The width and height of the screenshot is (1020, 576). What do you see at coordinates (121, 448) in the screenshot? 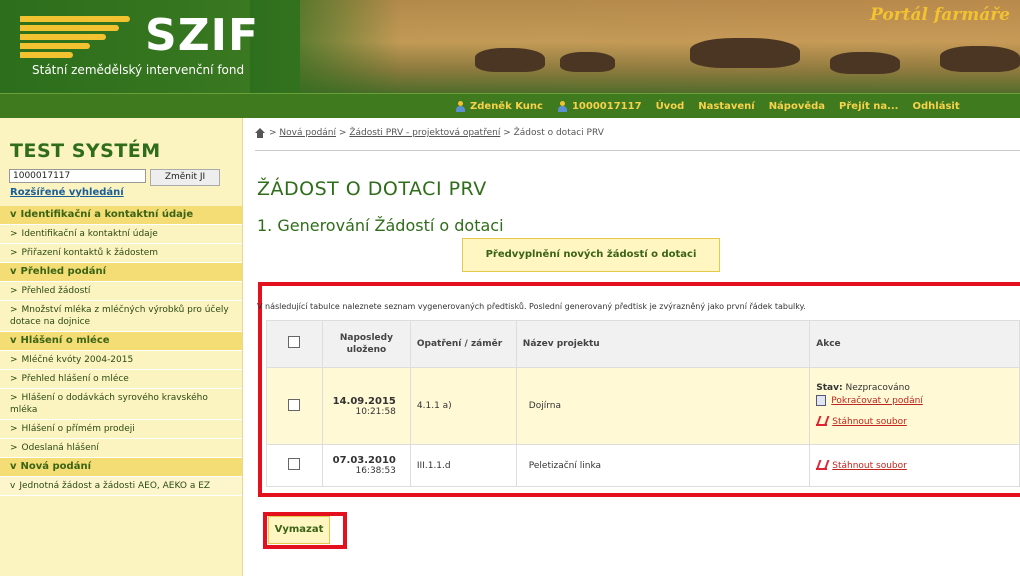
I see `sidebar-item: > Odeslaná hlášení` at bounding box center [121, 448].